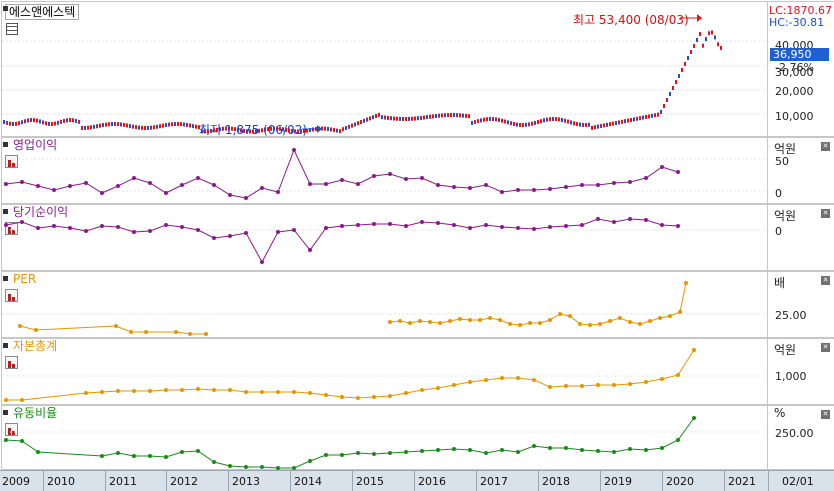 This screenshot has height=491, width=834. Describe the element at coordinates (556, 481) in the screenshot. I see `x-label-2018: 2018` at that location.